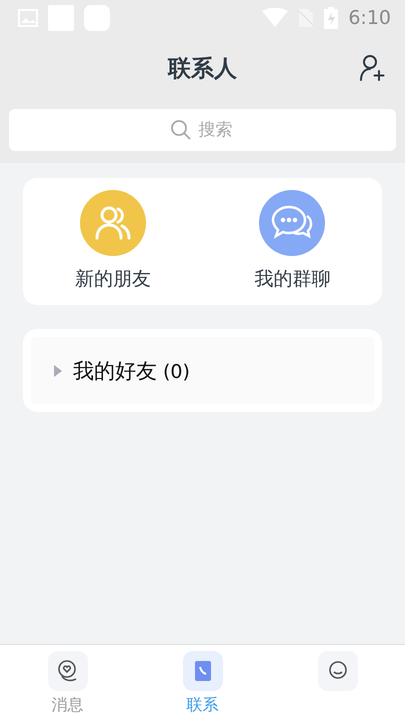 Image resolution: width=405 pixels, height=720 pixels. Describe the element at coordinates (112, 223) in the screenshot. I see `people-icon` at that location.